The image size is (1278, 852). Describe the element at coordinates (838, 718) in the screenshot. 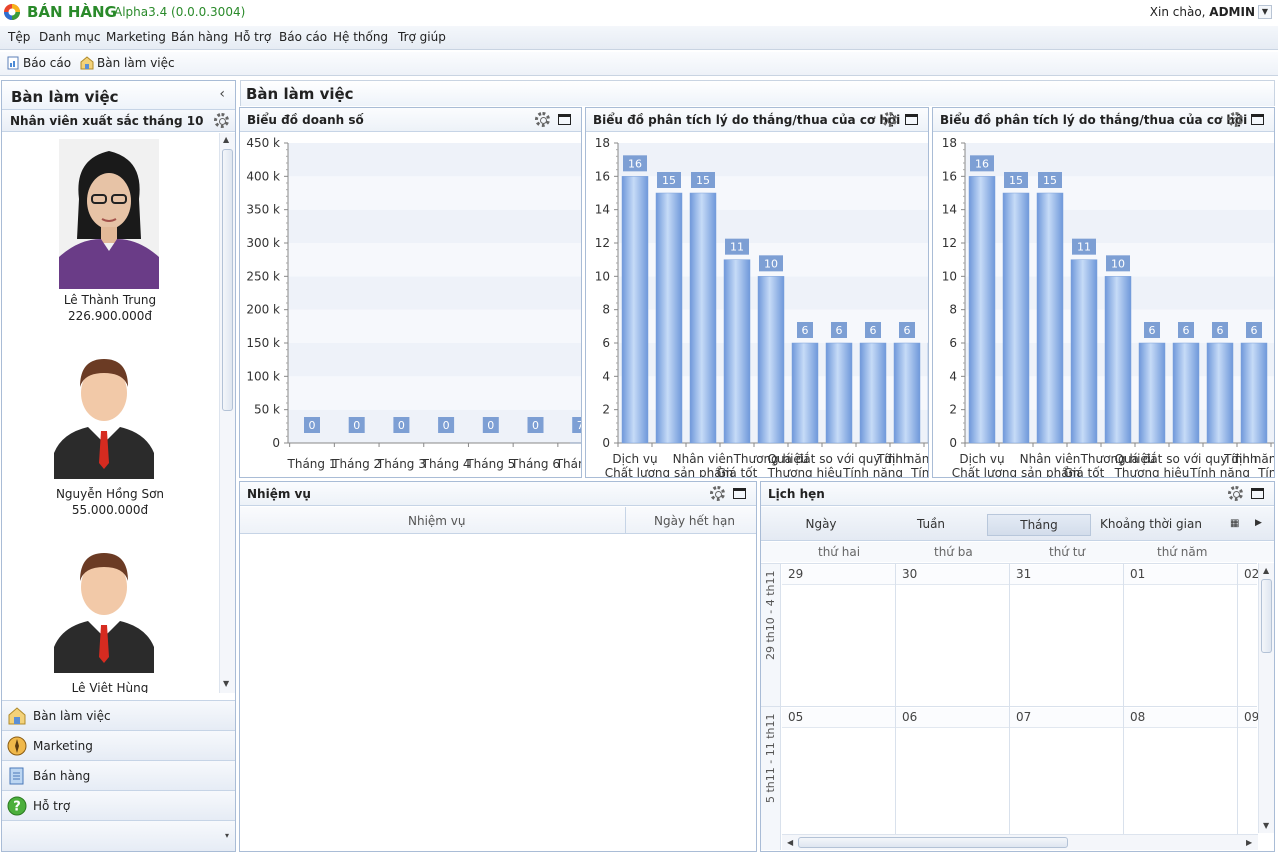

I see `date-number: 05` at that location.